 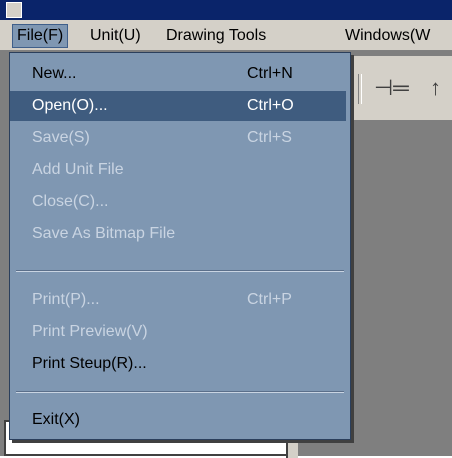 I want to click on menu-file: File(F), so click(x=40, y=36).